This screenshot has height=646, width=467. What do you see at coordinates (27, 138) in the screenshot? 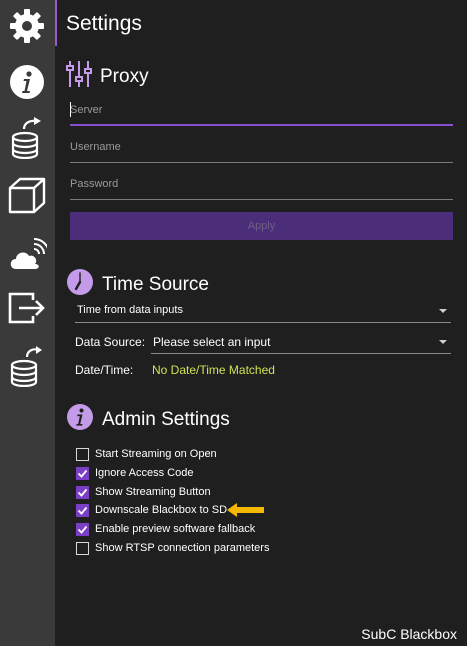
I see `database-upload-icon` at bounding box center [27, 138].